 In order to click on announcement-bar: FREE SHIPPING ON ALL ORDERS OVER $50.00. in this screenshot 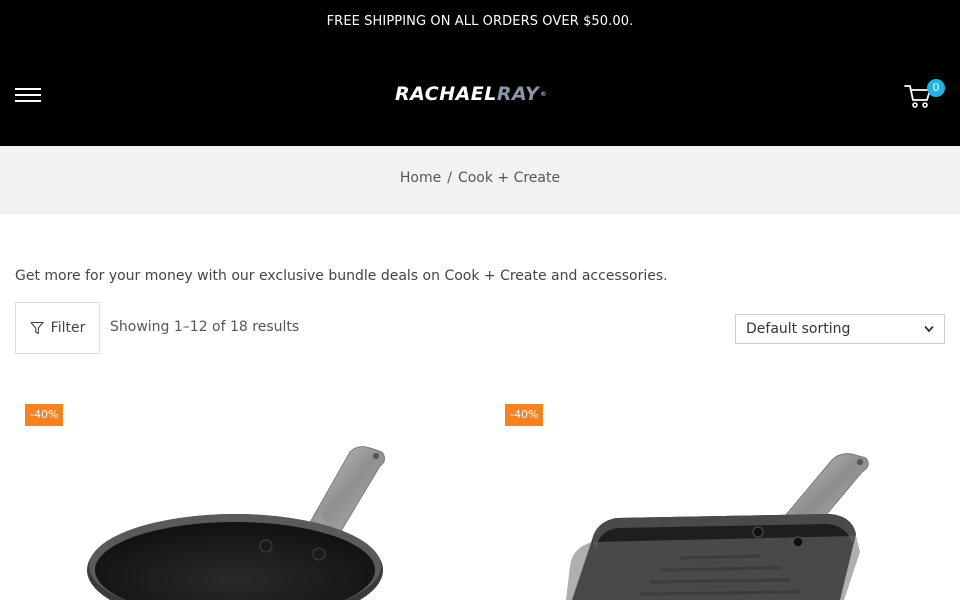, I will do `click(480, 21)`.